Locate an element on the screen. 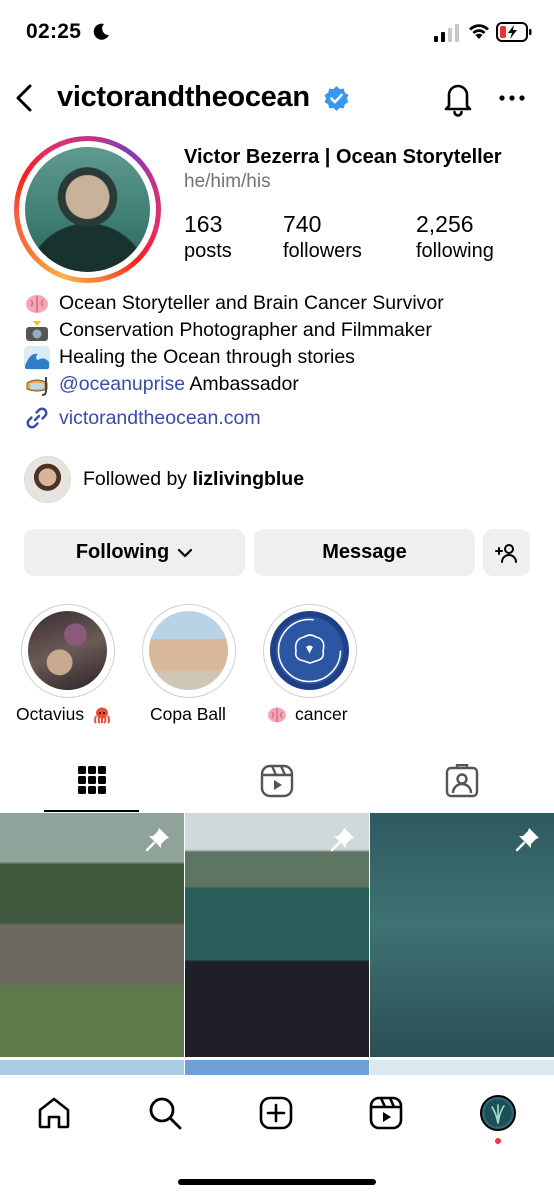  link-icon is located at coordinates (37, 418).